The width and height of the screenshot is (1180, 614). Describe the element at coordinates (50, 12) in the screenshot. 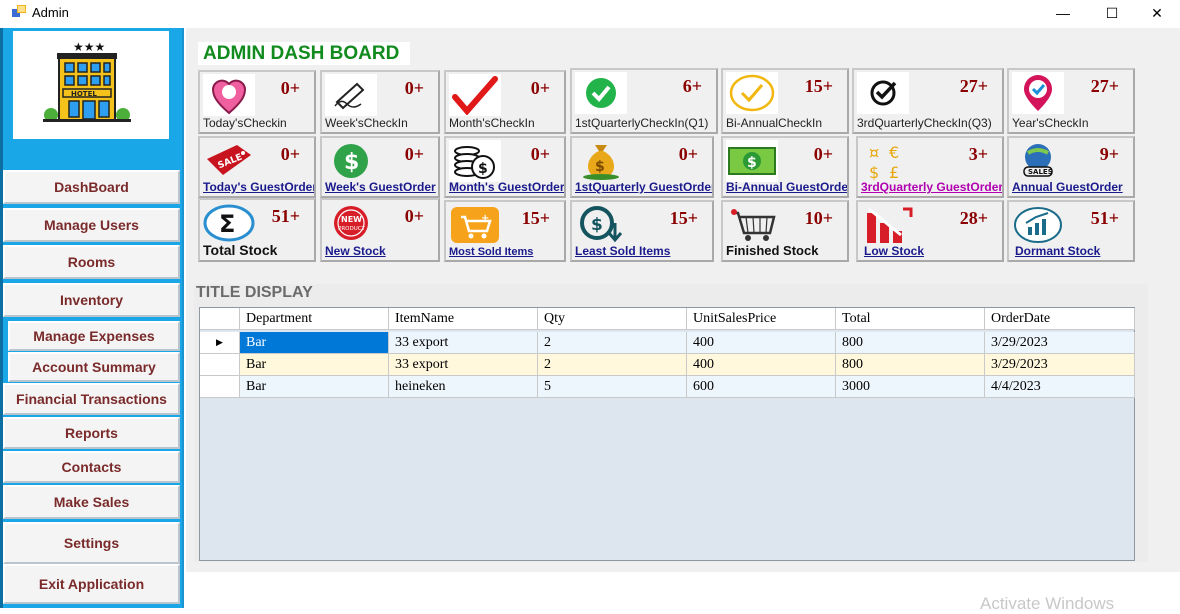

I see `window-title: Admin` at that location.